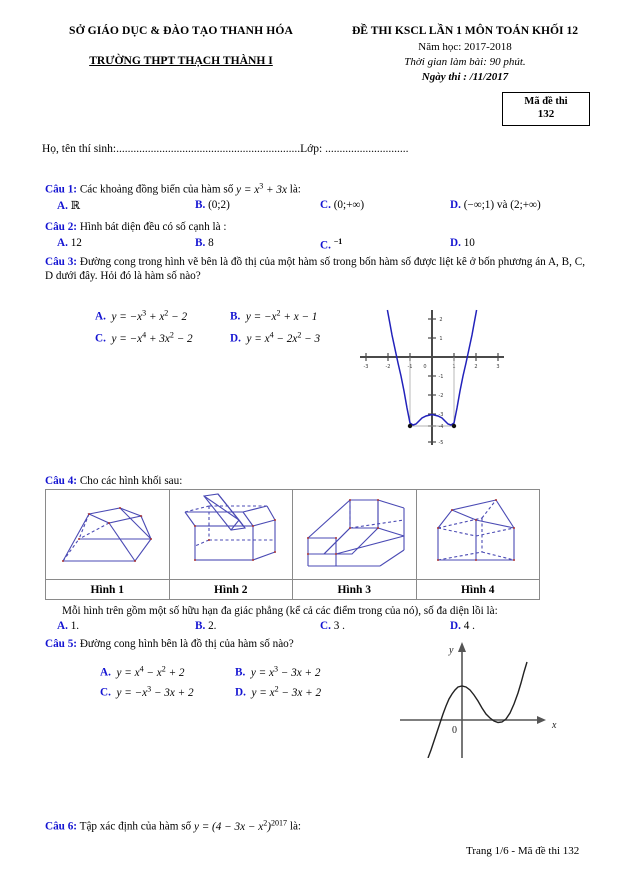  I want to click on fig3-vertices, so click(343, 527).